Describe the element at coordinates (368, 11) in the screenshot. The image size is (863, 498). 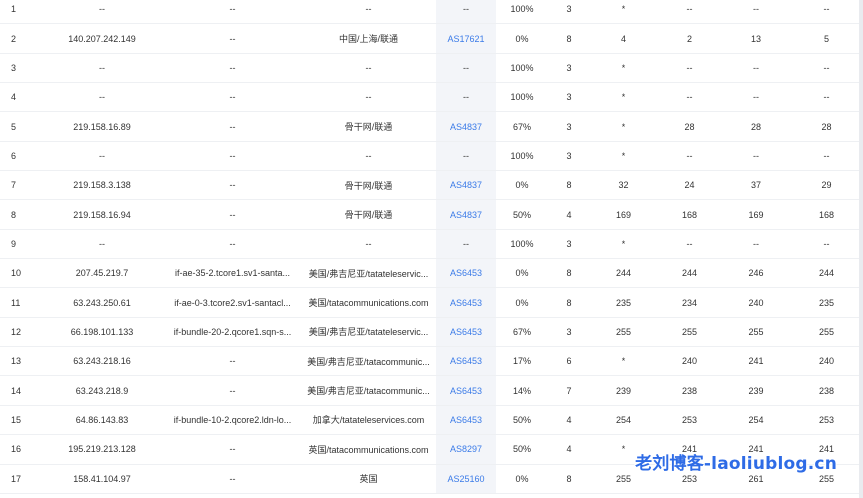
I see `location-cell: --` at that location.